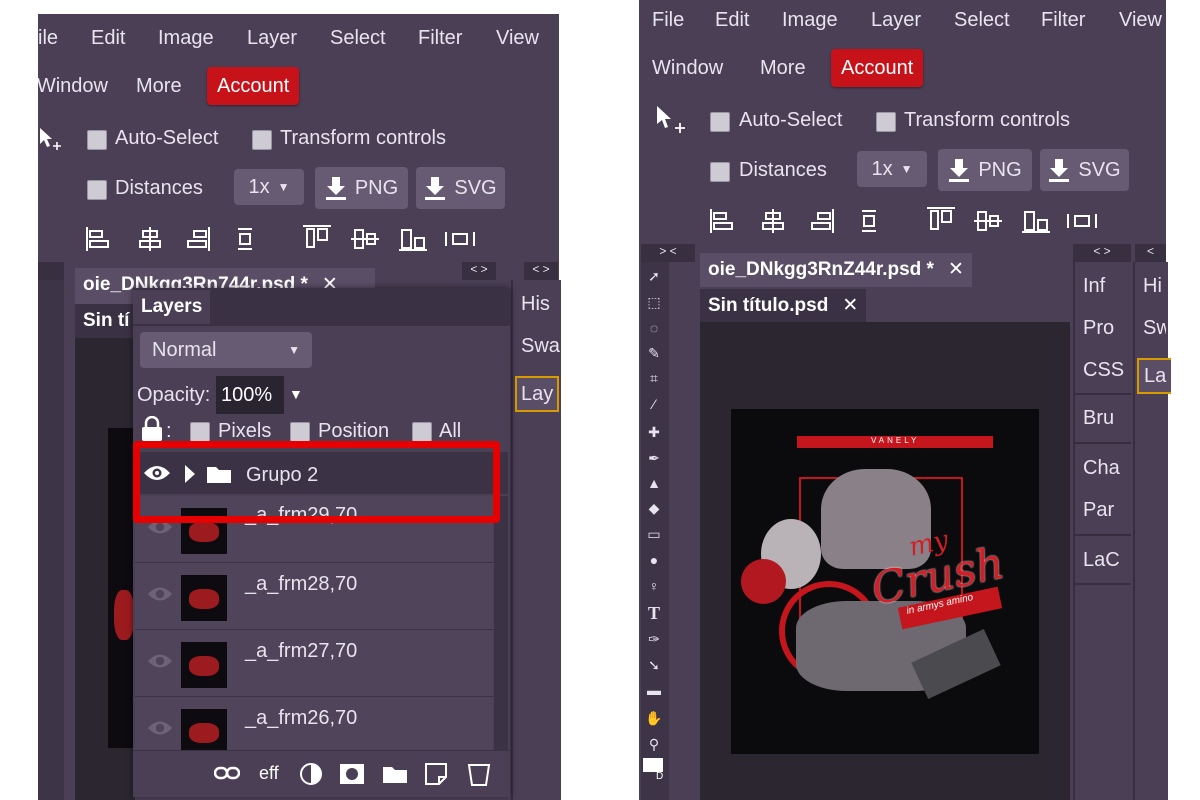 Image resolution: width=1200 pixels, height=800 pixels. Describe the element at coordinates (501, 623) in the screenshot. I see `layers-scrollbar` at that location.